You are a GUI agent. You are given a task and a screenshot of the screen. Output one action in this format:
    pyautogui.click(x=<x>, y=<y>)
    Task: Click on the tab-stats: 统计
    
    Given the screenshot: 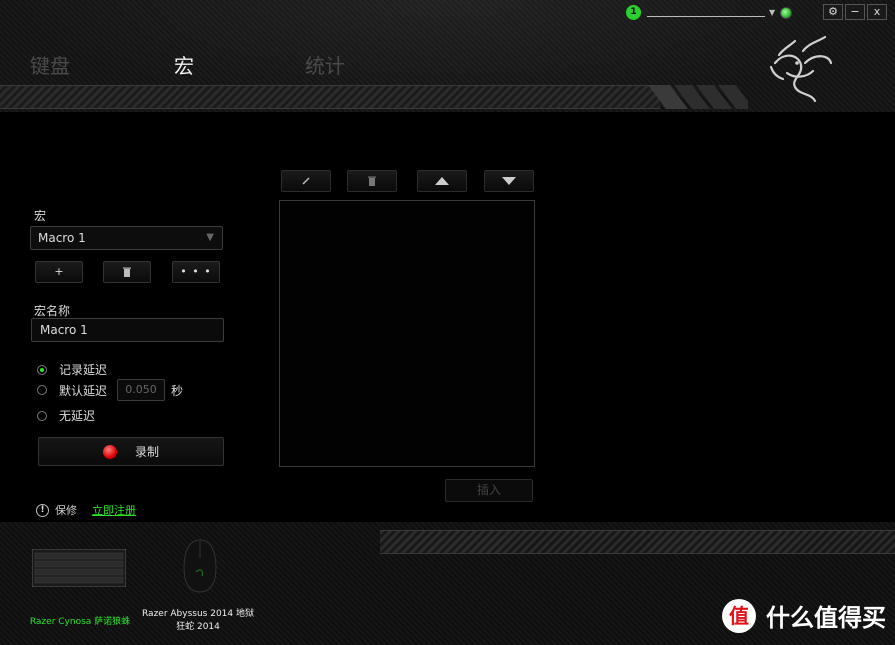 What is the action you would take?
    pyautogui.click(x=325, y=64)
    